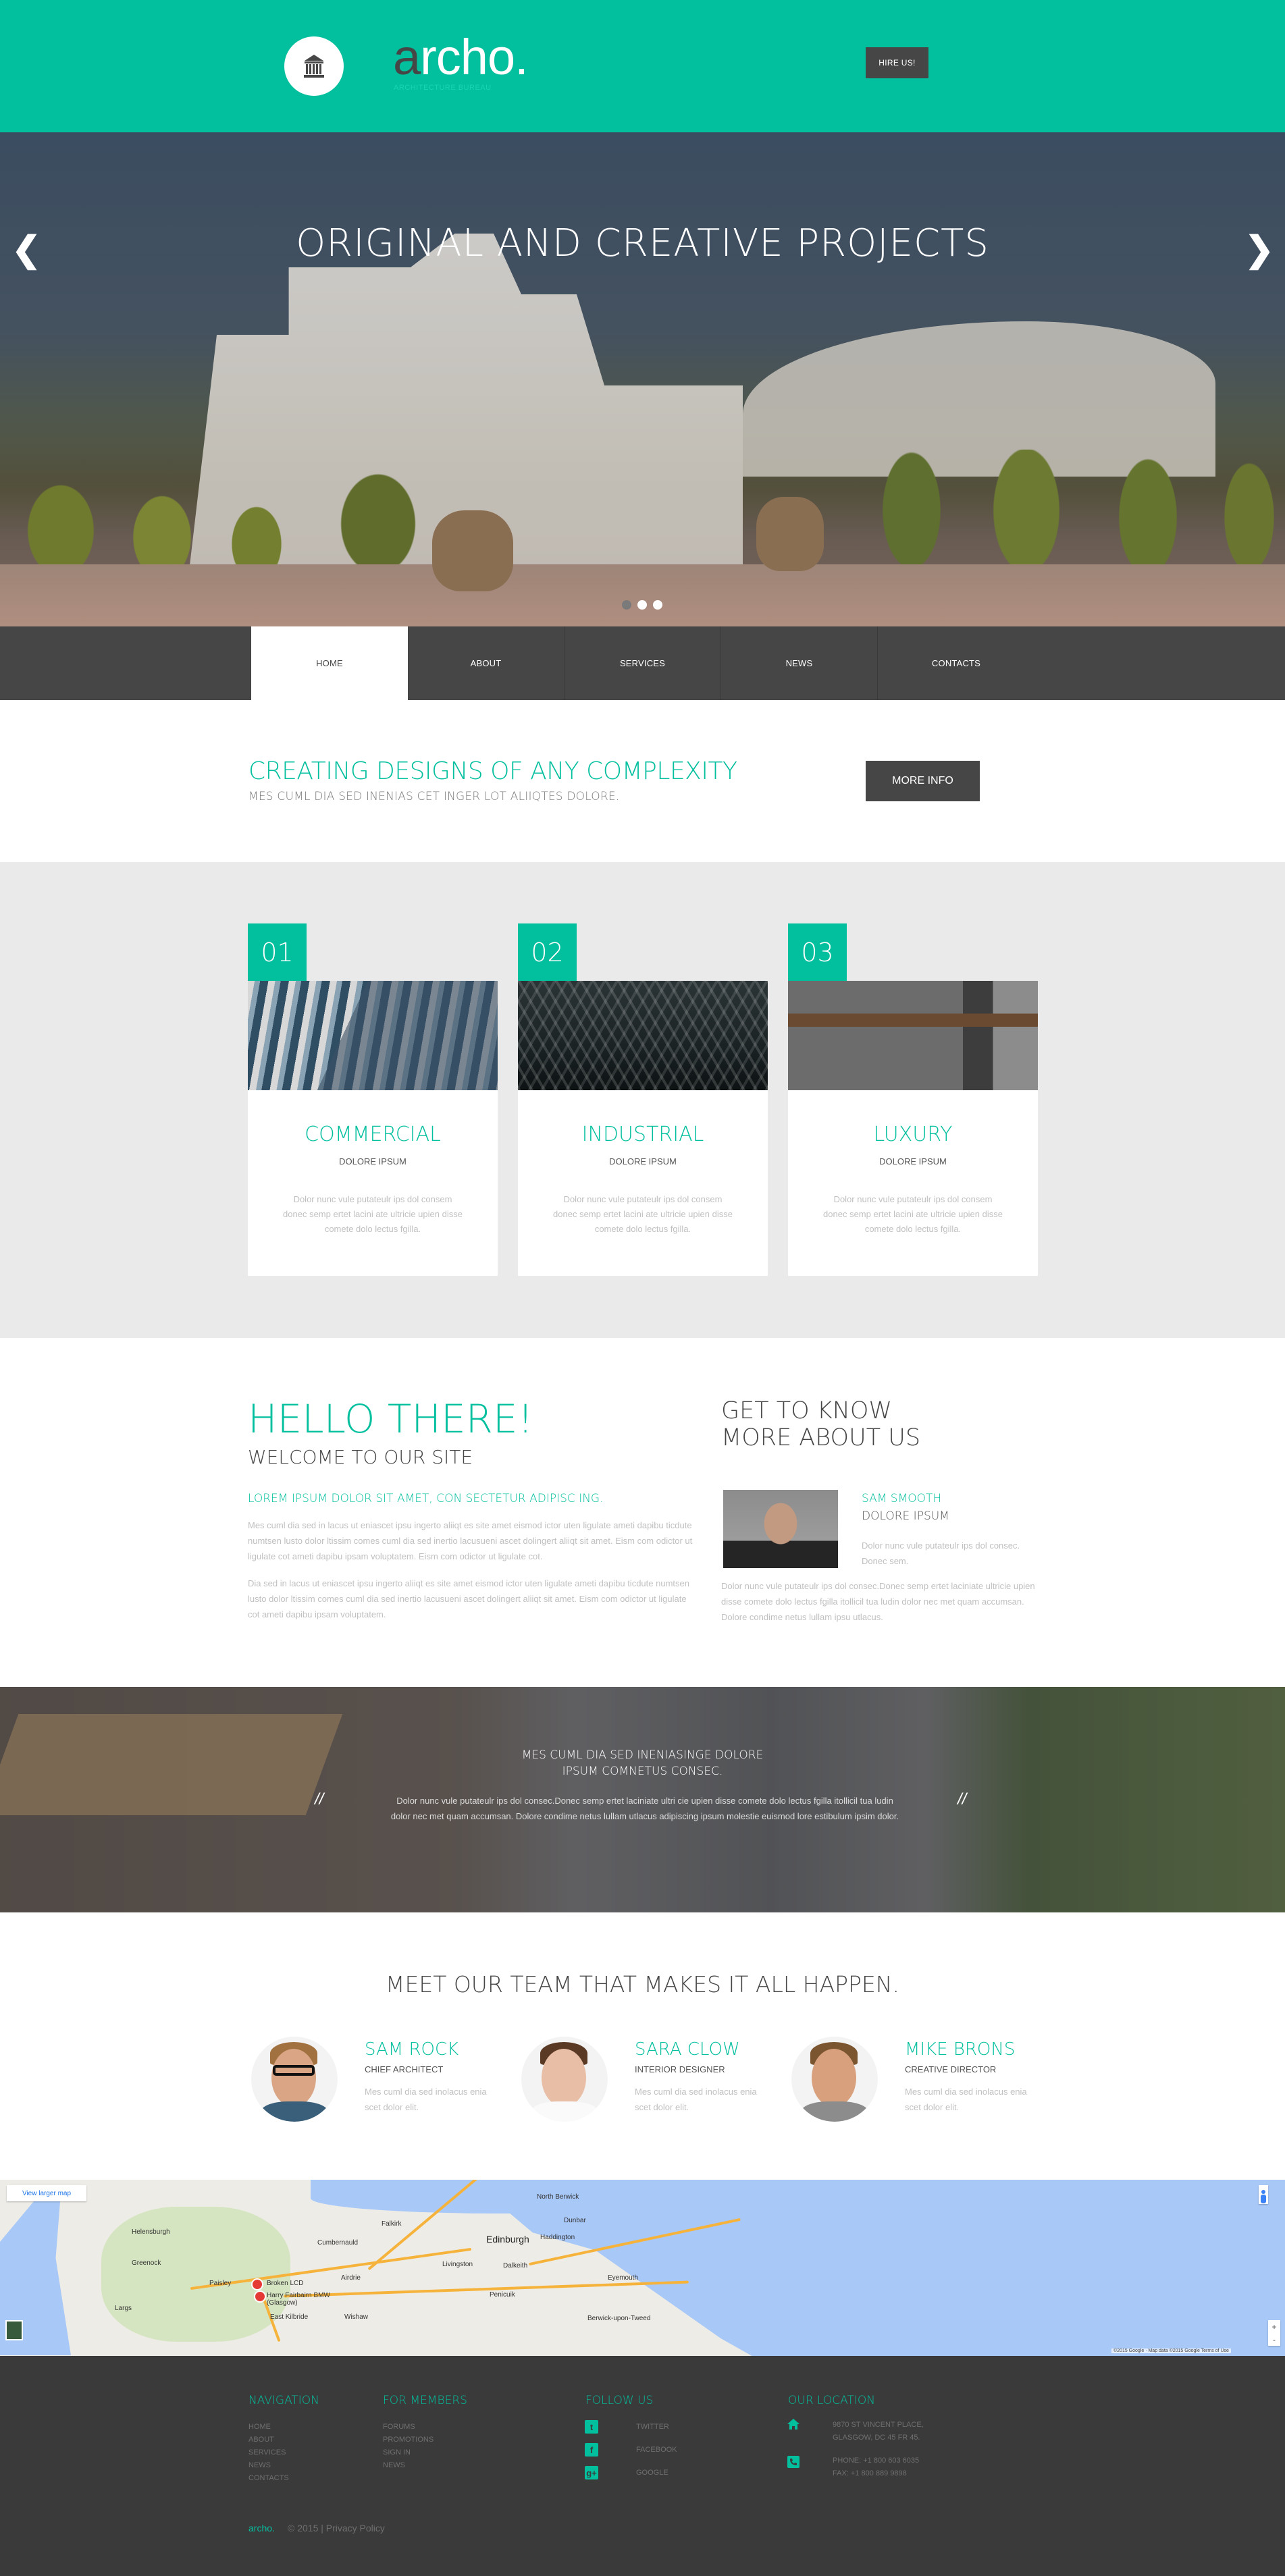 This screenshot has height=2576, width=1285. What do you see at coordinates (591, 2472) in the screenshot?
I see `google-plus-icon: g+` at bounding box center [591, 2472].